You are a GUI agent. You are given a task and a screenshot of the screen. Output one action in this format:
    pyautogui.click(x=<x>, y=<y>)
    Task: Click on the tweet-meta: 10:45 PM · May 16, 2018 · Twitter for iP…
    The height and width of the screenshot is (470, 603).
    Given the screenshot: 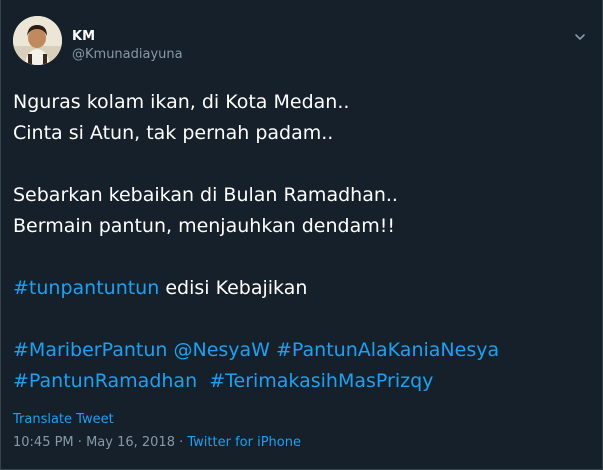 What is the action you would take?
    pyautogui.click(x=157, y=442)
    